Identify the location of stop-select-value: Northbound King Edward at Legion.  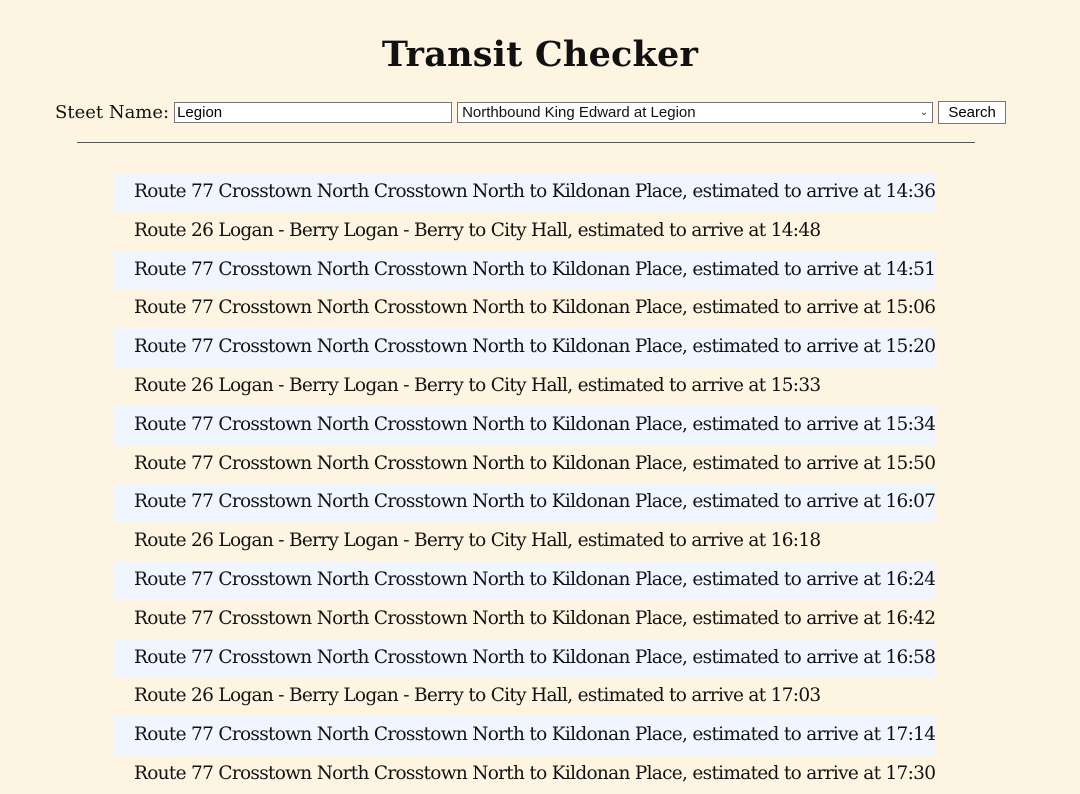
(579, 112).